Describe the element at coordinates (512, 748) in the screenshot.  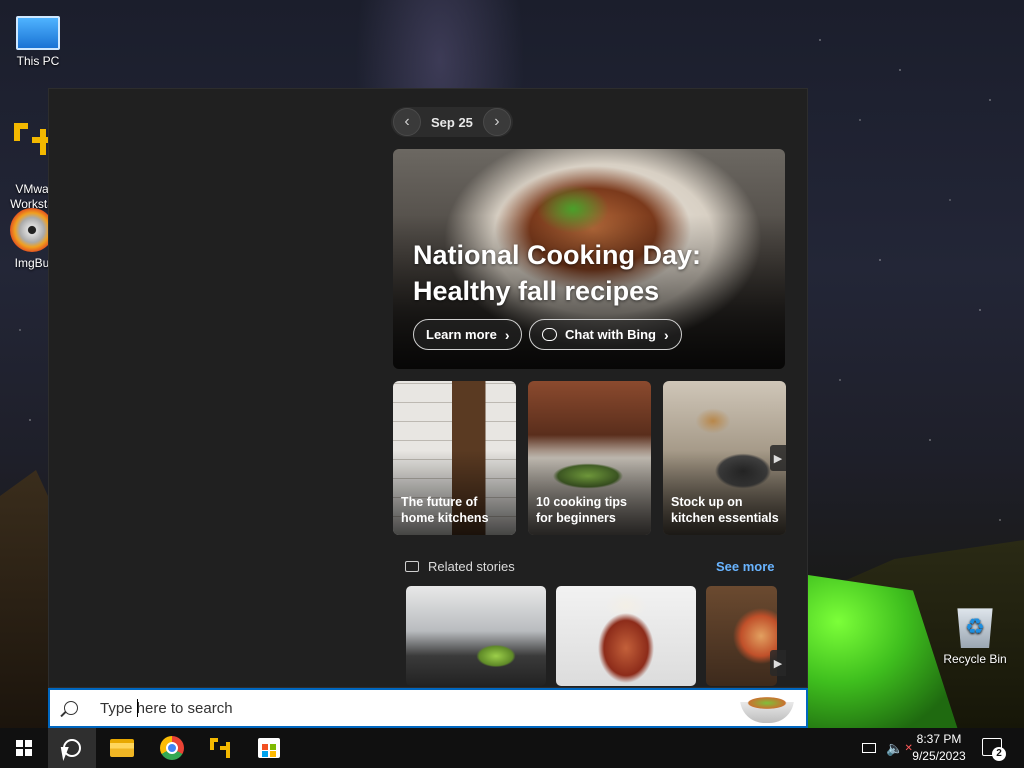
I see `taskbar: 🔈 ✕ 8:37 PM 9/25/2023 2` at that location.